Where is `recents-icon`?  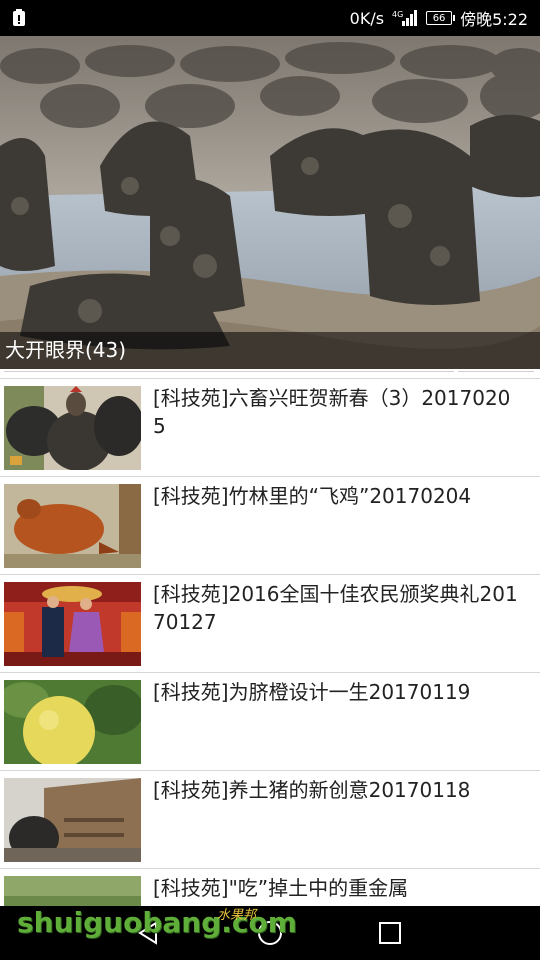 recents-icon is located at coordinates (390, 933).